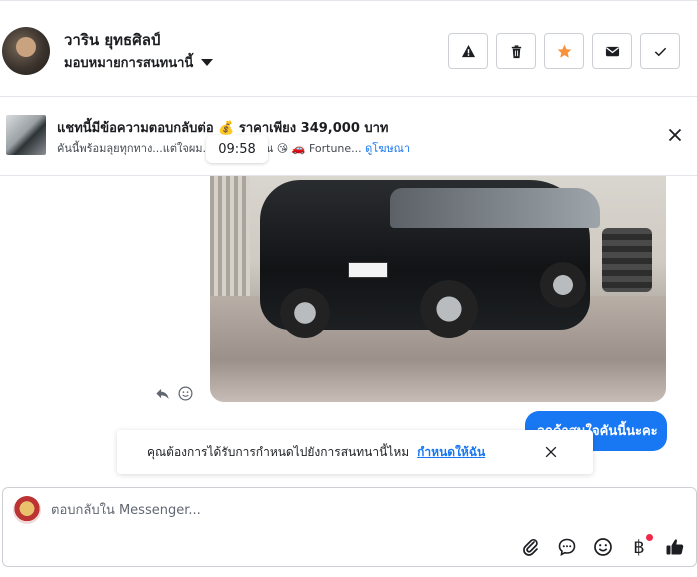  What do you see at coordinates (230, 246) in the screenshot?
I see `photo-wall` at bounding box center [230, 246].